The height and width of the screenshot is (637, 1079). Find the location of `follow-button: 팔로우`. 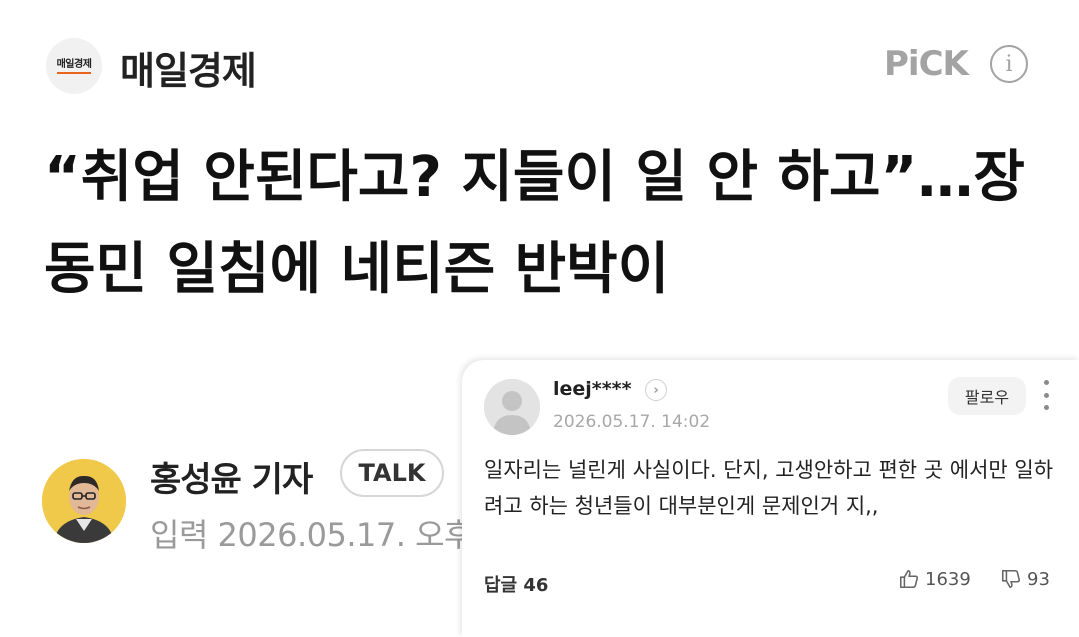

follow-button: 팔로우 is located at coordinates (987, 396).